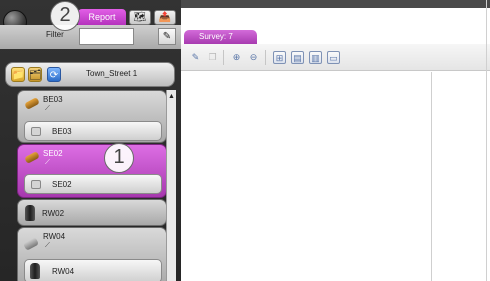  I want to click on callout-2: 2, so click(65, 16).